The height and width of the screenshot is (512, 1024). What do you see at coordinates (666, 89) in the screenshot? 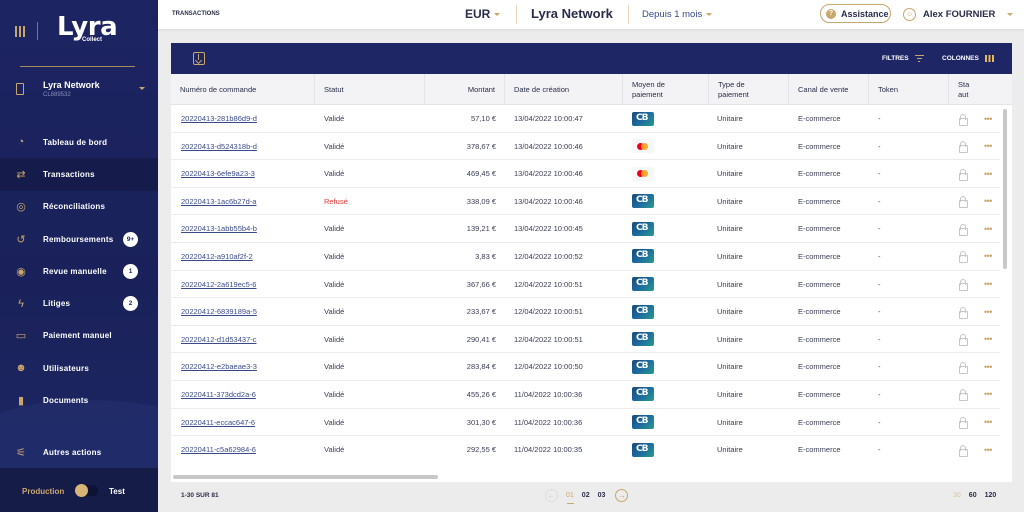
I see `column-header-payment-method: Moyen de paiement` at bounding box center [666, 89].